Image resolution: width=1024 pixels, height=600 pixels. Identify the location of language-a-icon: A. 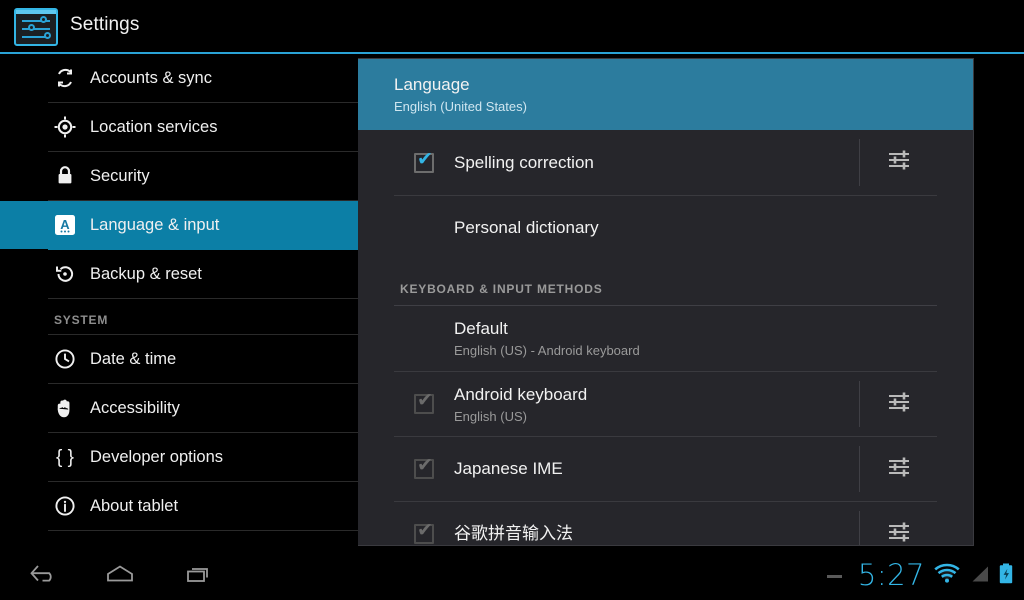
(65, 225).